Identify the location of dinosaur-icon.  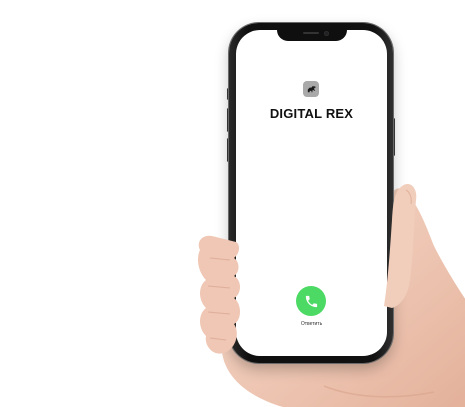
(311, 89).